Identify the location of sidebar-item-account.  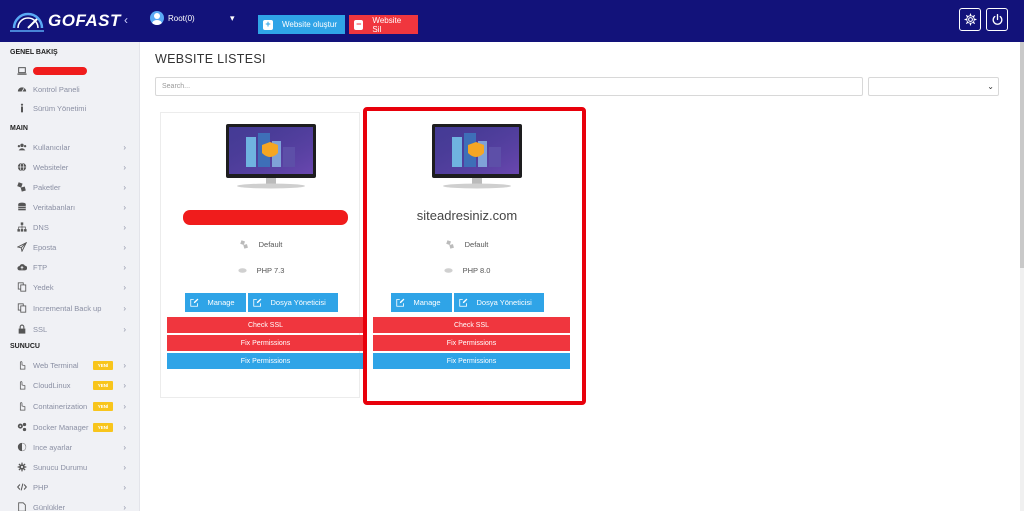
(71, 71).